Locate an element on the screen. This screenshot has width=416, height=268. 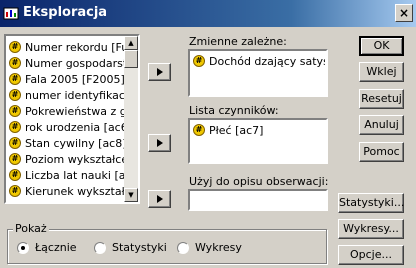
list-item: # Kierunek wykształc is located at coordinates (66, 191).